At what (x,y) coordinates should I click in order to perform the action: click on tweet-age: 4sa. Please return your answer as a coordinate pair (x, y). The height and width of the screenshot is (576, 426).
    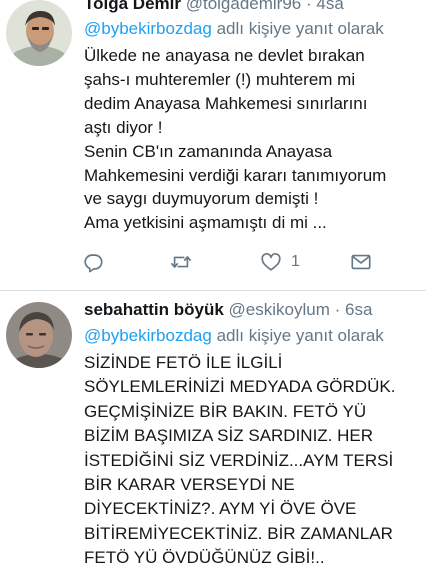
    Looking at the image, I should click on (329, 6).